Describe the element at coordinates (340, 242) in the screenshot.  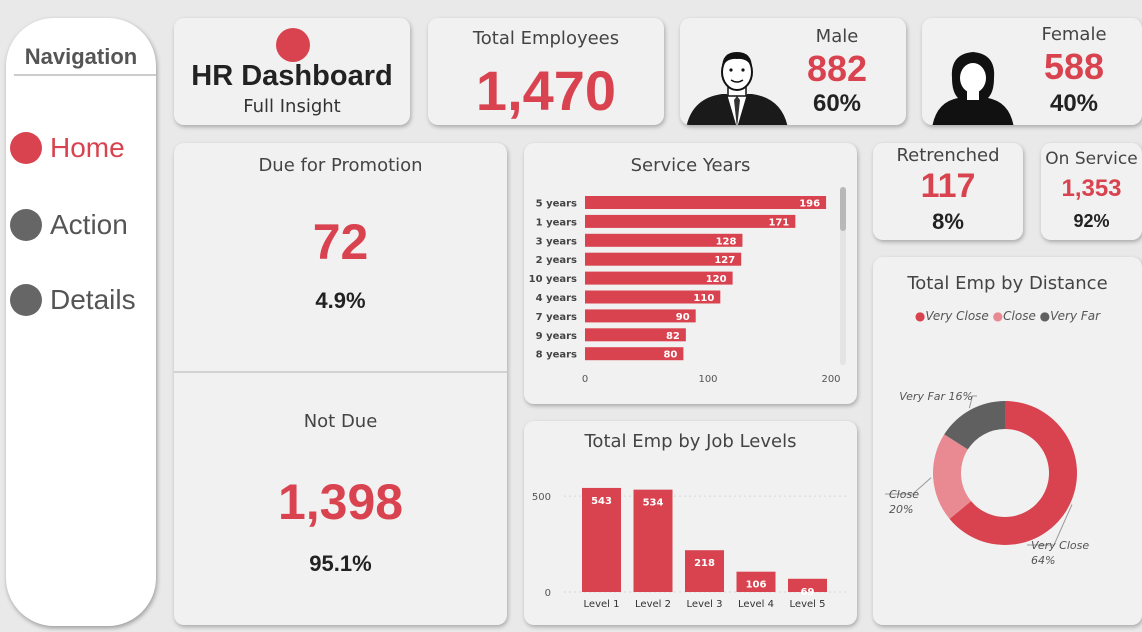
I see `due-promotion-value: 72` at that location.